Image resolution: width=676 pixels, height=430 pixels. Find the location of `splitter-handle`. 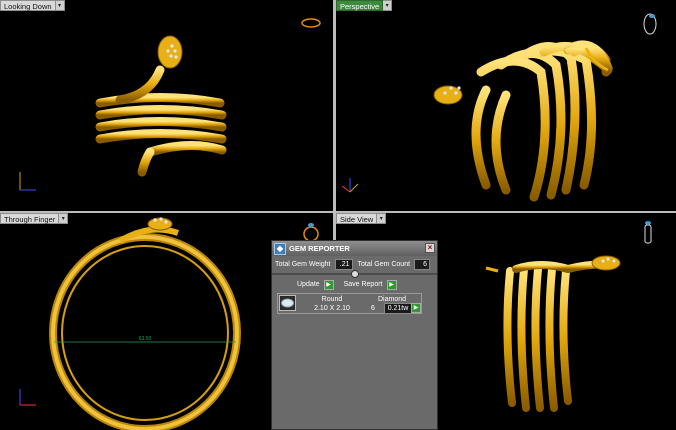

splitter-handle is located at coordinates (355, 274).